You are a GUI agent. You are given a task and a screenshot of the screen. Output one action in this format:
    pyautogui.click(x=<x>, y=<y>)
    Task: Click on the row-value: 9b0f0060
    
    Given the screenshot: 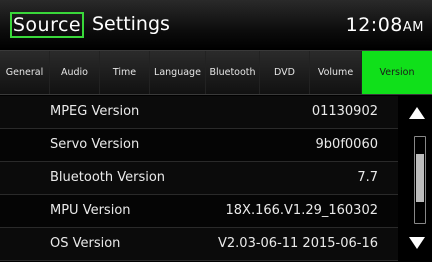 What is the action you would take?
    pyautogui.click(x=346, y=144)
    